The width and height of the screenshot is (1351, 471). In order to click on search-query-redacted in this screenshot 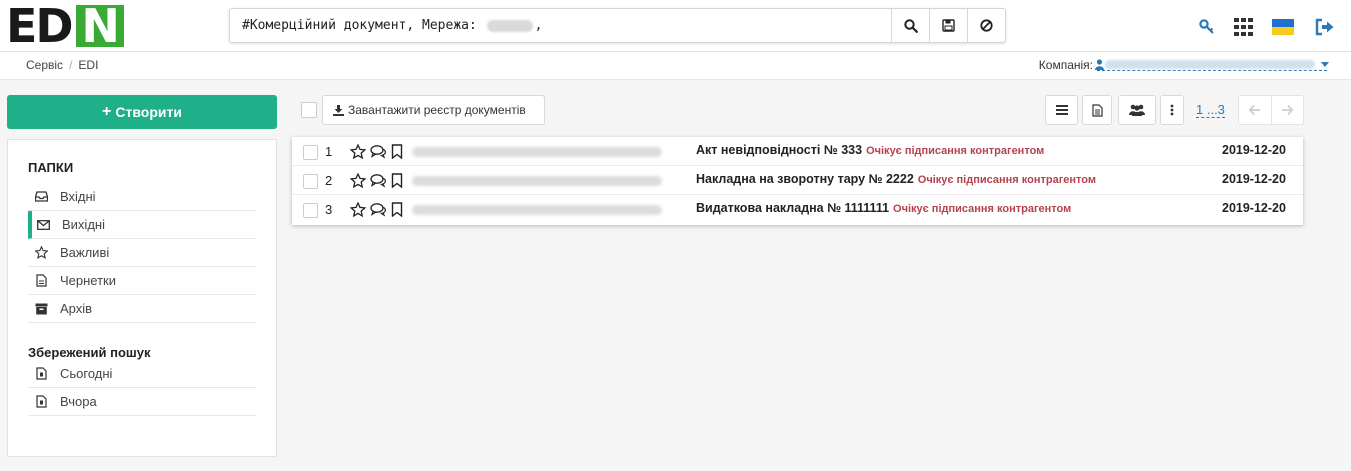, I will do `click(509, 25)`.